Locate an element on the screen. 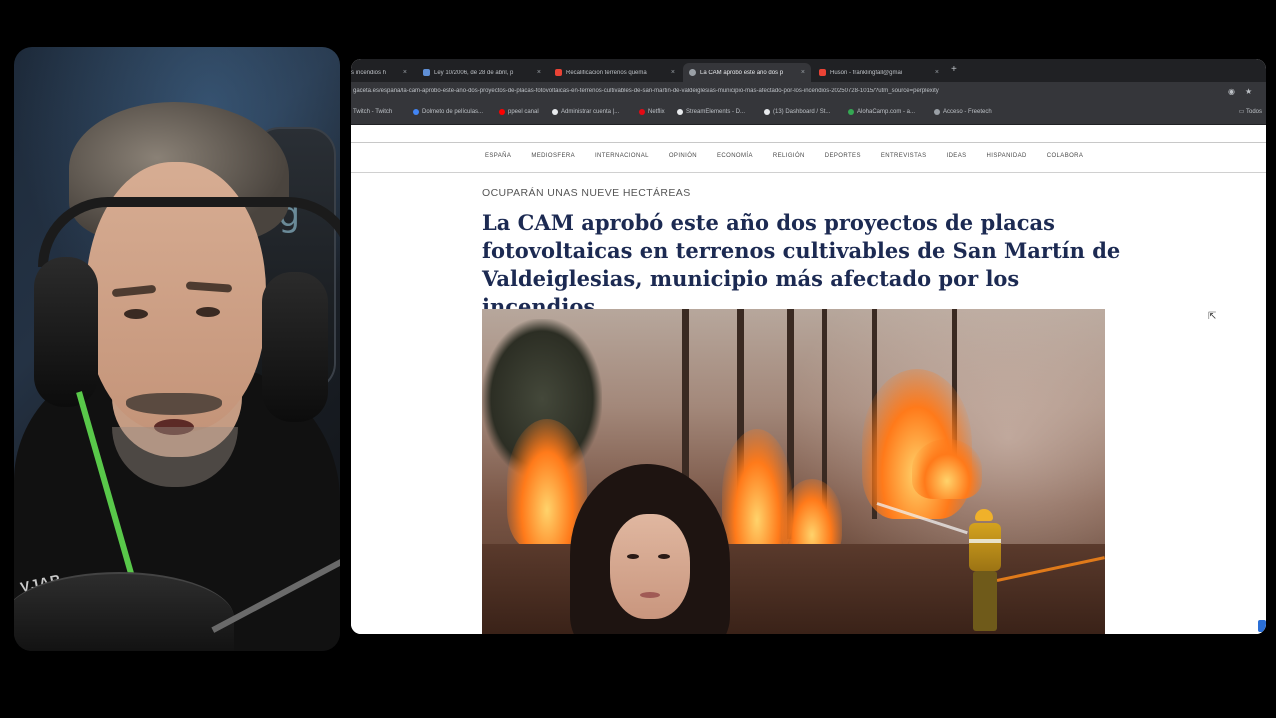 The height and width of the screenshot is (718, 1276). headphones-band is located at coordinates (189, 232).